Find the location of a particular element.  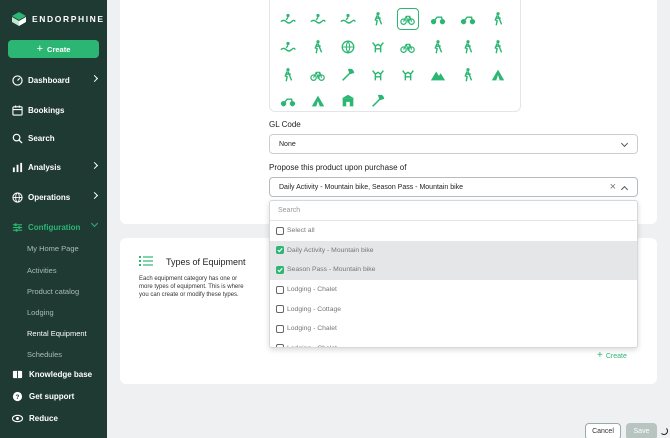

sidebar-item-dashboard: Dashboard is located at coordinates (53, 80).